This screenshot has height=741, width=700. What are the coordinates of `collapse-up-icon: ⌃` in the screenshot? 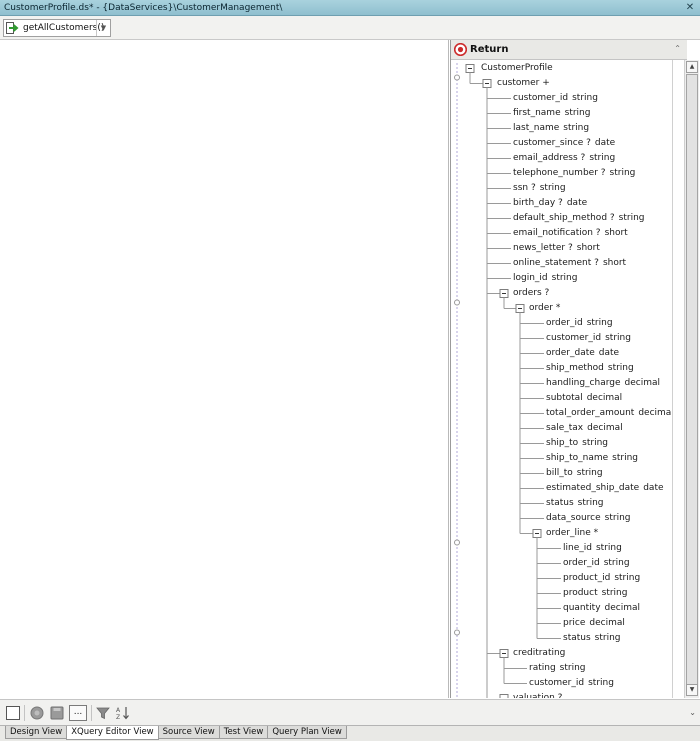 It's located at (677, 48).